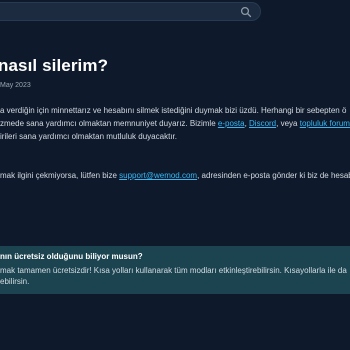  Describe the element at coordinates (325, 123) in the screenshot. I see `community-forum-link: topluluk forum` at that location.